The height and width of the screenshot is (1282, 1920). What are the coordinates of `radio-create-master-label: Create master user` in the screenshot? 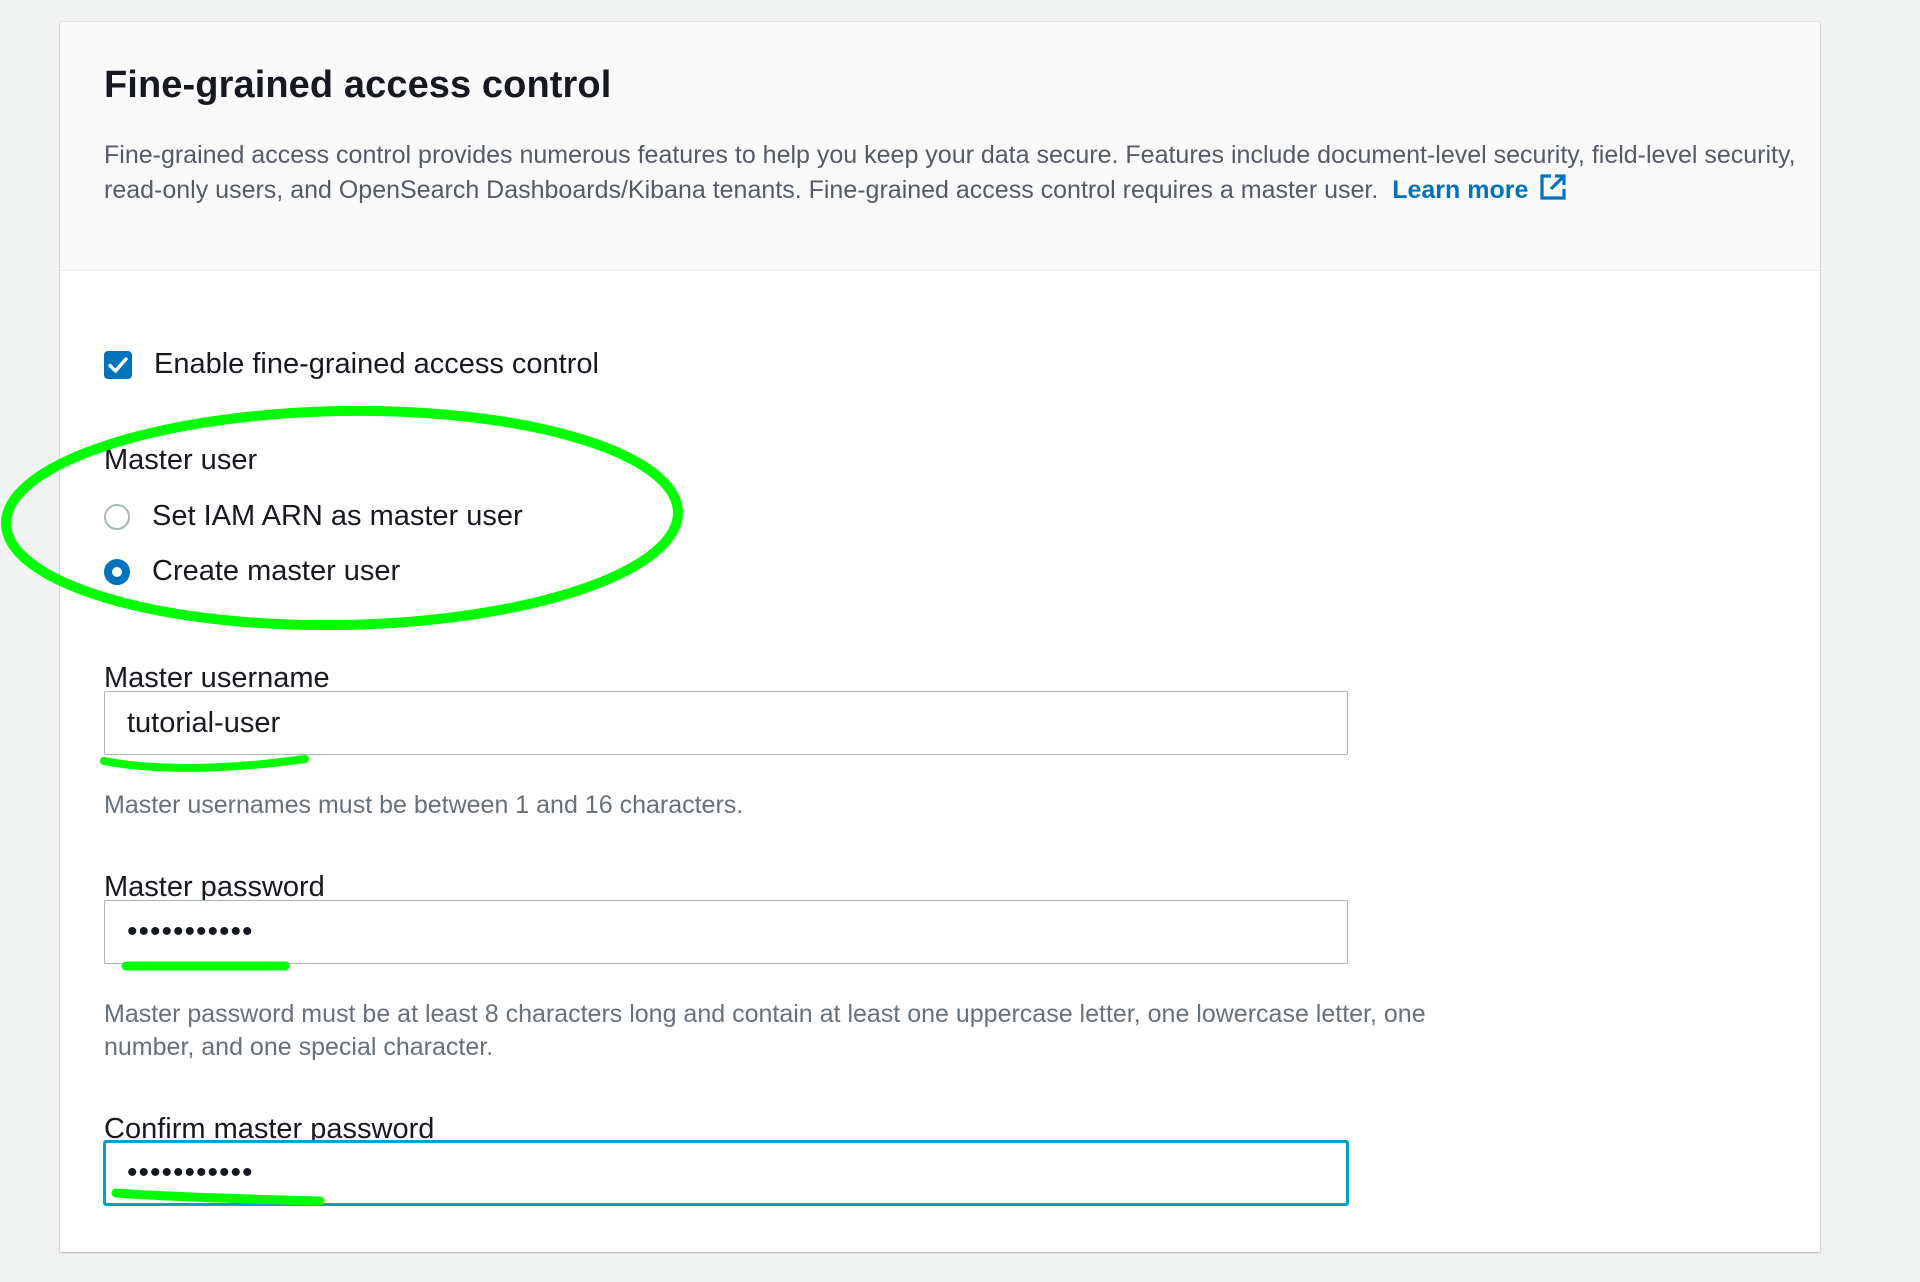 It's located at (276, 571).